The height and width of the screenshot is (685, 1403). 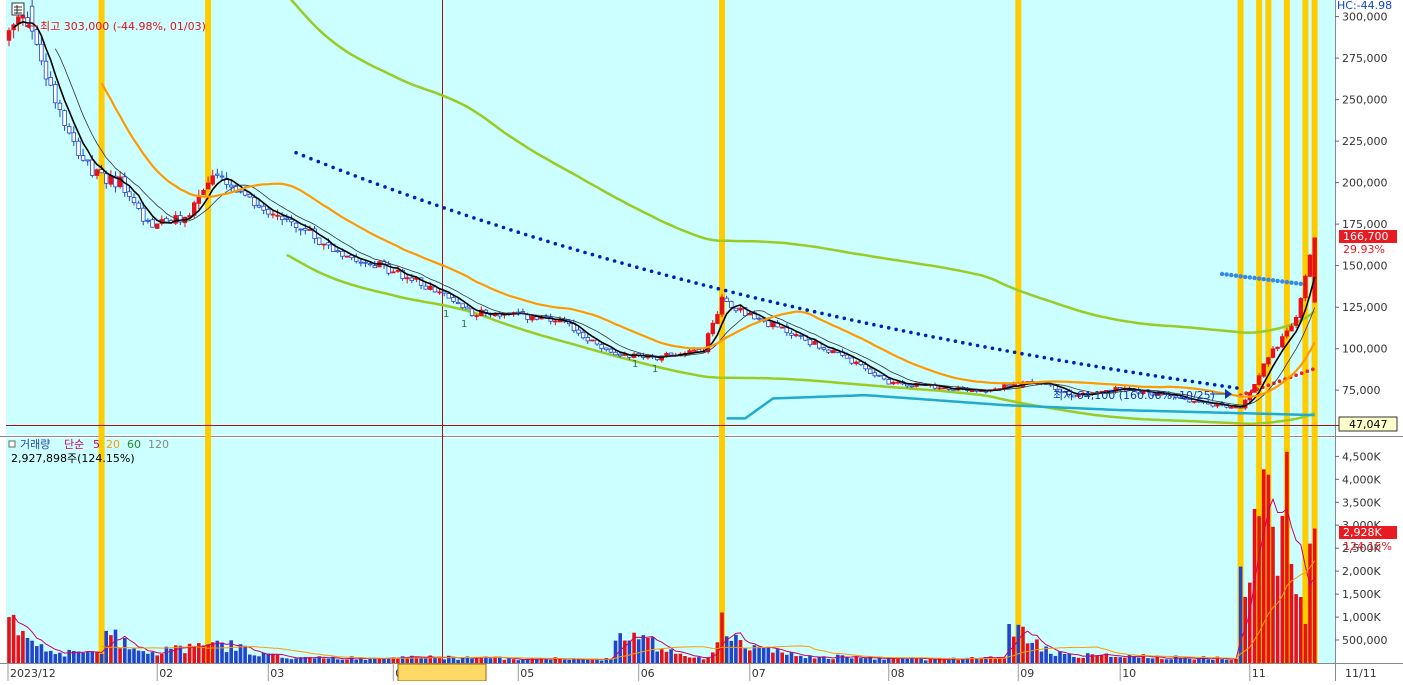 What do you see at coordinates (33, 673) in the screenshot?
I see `x-tick-label: 2023/12` at bounding box center [33, 673].